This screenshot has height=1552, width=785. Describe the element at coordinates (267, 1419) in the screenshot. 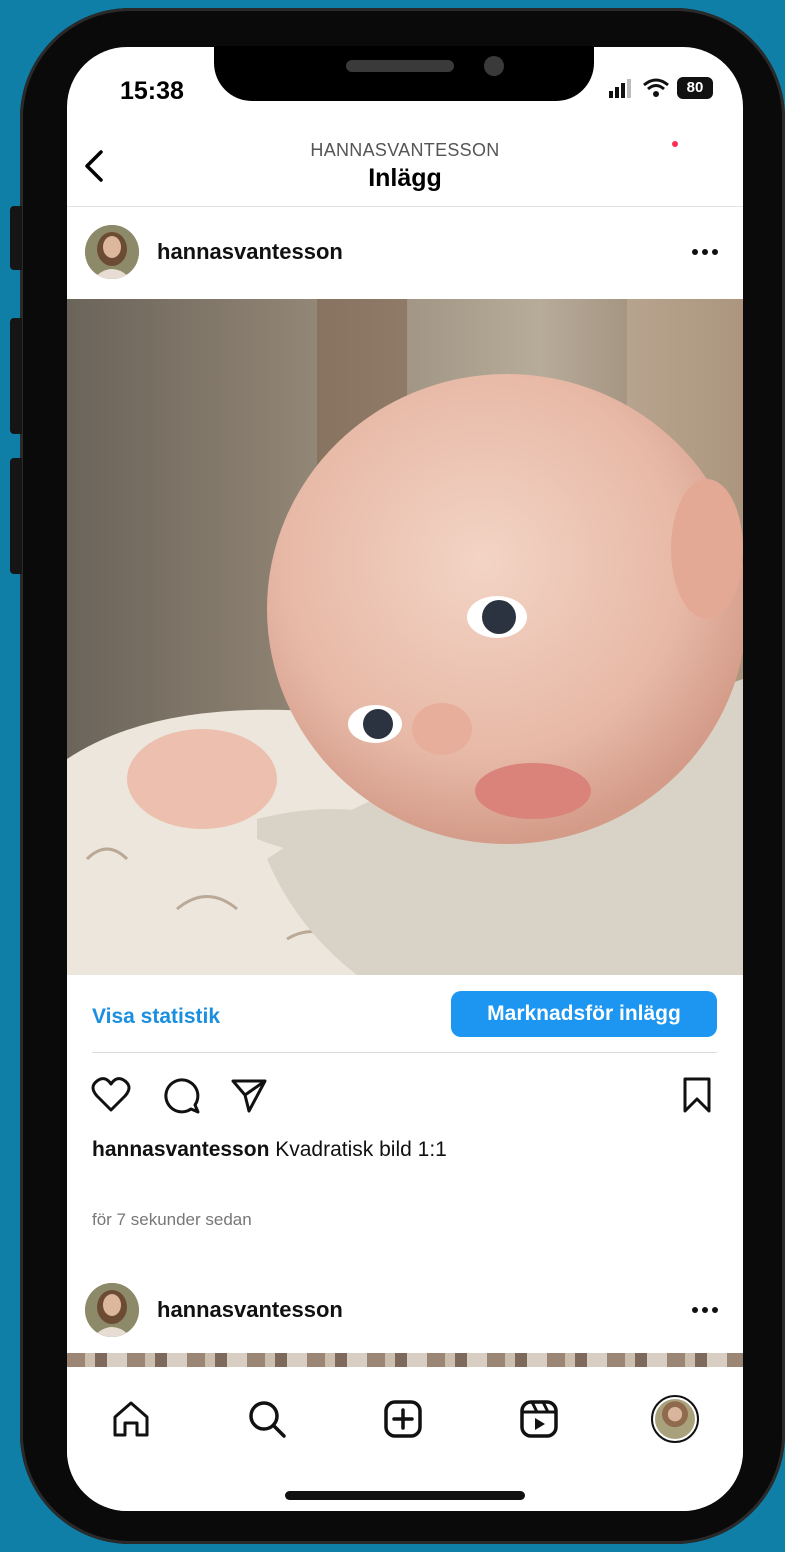

I see `search-icon` at that location.